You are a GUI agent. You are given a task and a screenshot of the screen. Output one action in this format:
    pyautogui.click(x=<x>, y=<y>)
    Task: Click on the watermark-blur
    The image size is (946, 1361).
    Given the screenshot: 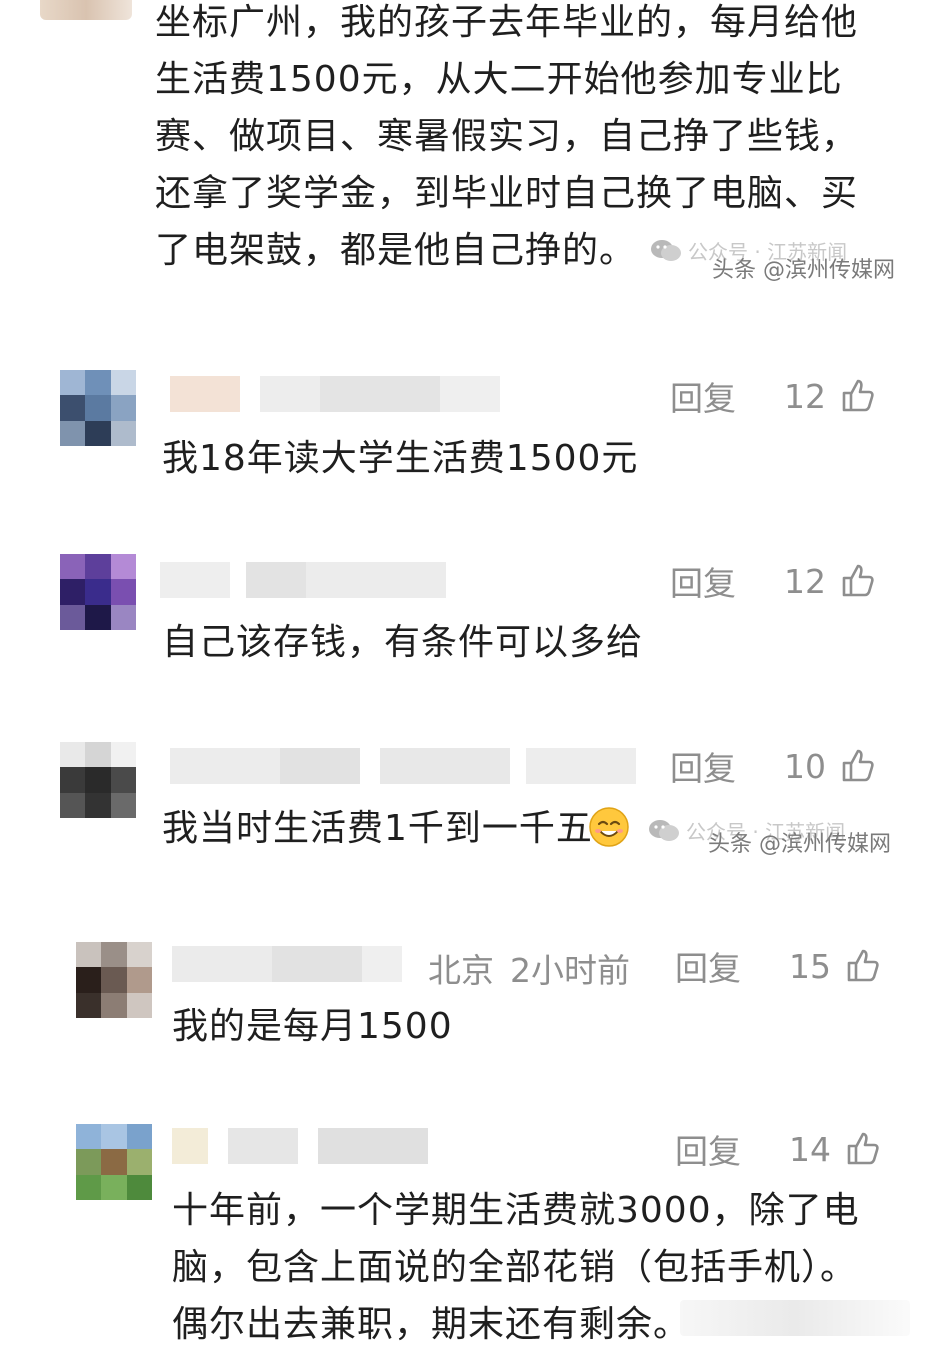 What is the action you would take?
    pyautogui.click(x=795, y=1318)
    